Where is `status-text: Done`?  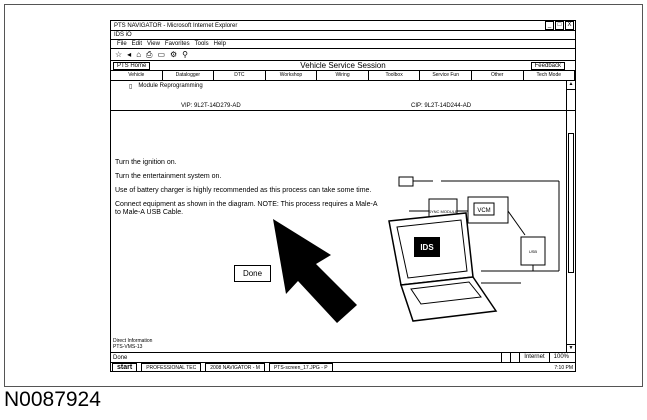
status-text: Done is located at coordinates (120, 357).